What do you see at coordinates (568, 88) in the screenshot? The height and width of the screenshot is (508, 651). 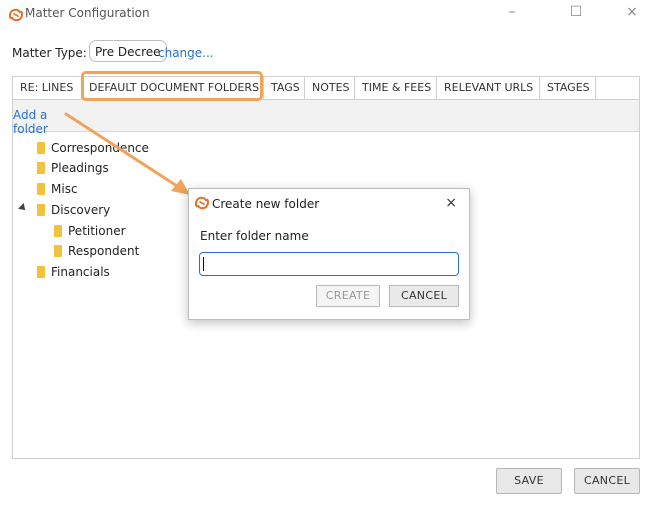 I see `tab-stages: STAGES` at bounding box center [568, 88].